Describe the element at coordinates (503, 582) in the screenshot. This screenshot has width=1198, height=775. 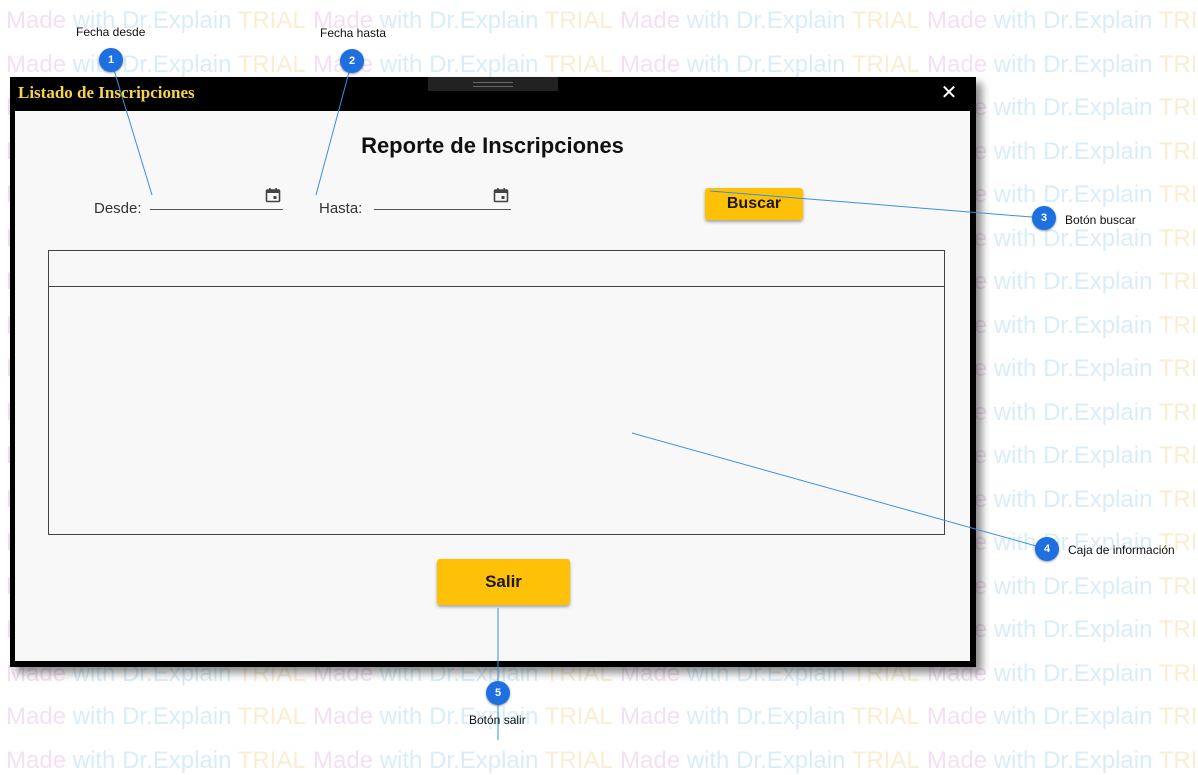
I see `exit-button: Salir` at that location.